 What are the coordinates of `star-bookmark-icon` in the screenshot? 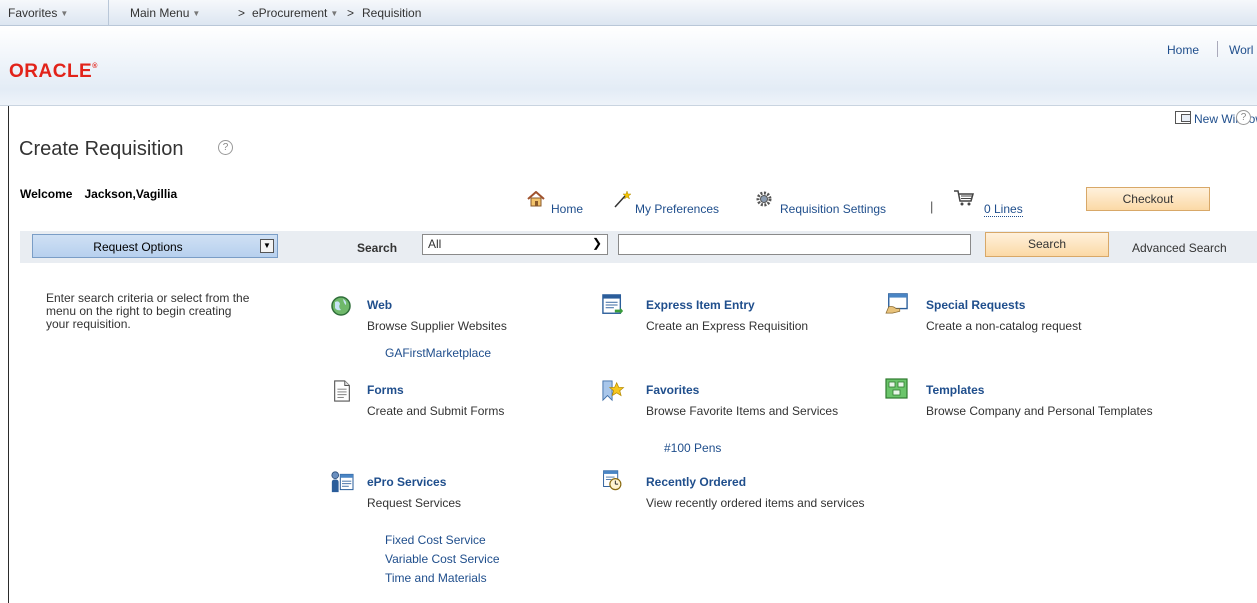 It's located at (613, 391).